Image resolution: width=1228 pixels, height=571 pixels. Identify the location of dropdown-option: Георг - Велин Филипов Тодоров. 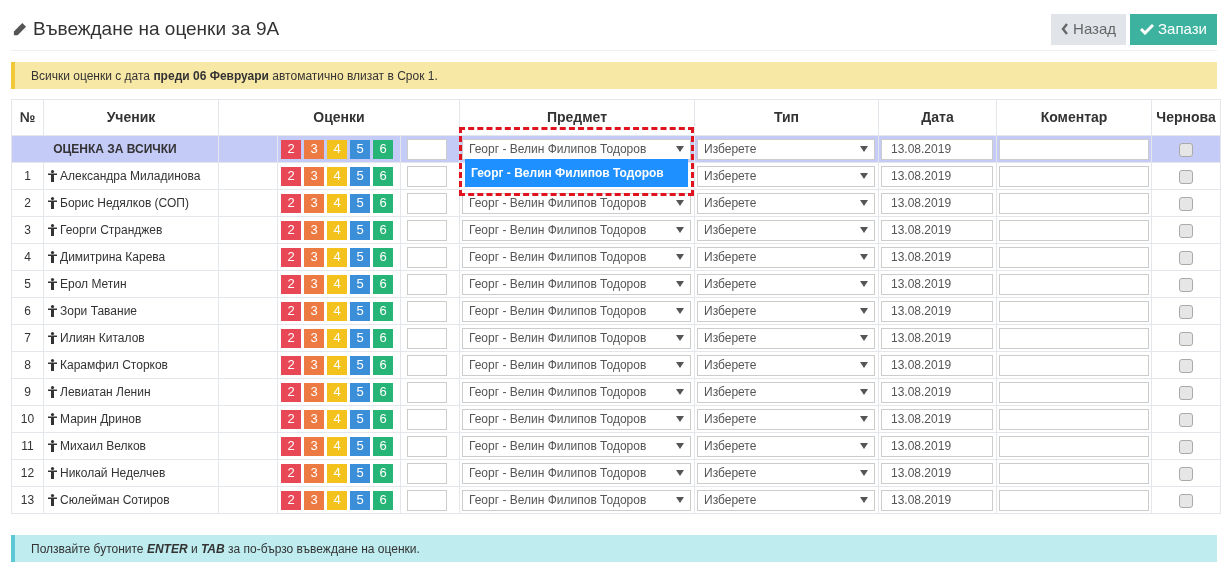
(576, 173).